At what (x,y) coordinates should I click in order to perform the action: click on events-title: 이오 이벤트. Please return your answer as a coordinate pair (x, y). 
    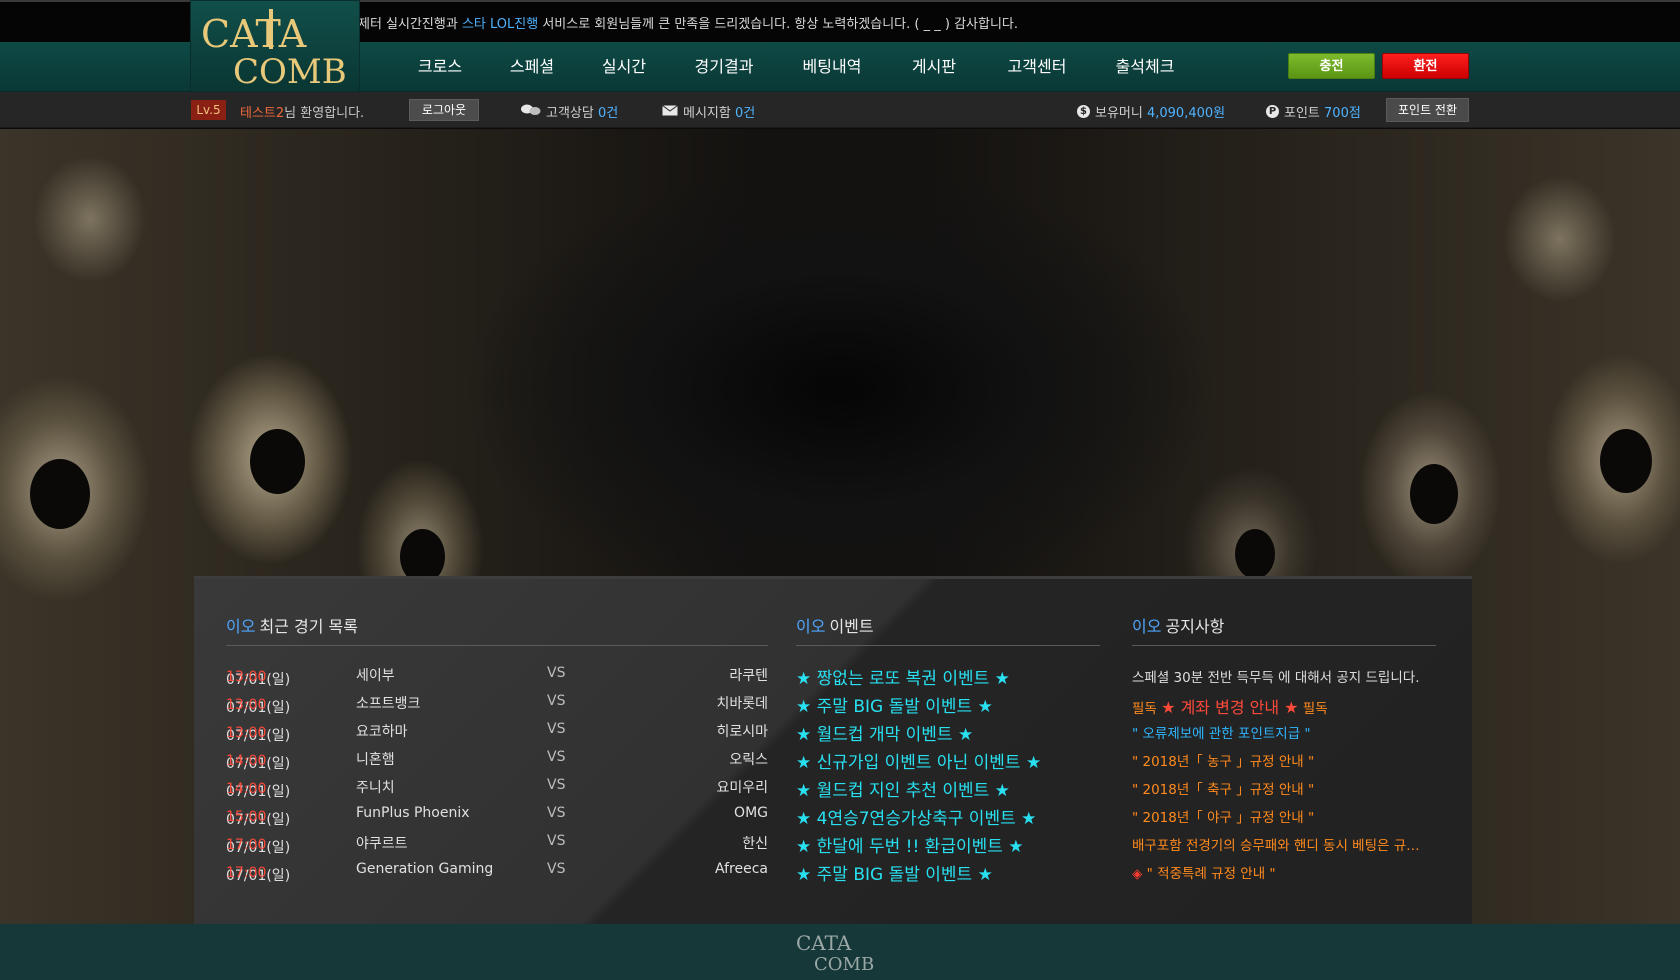
    Looking at the image, I should click on (948, 629).